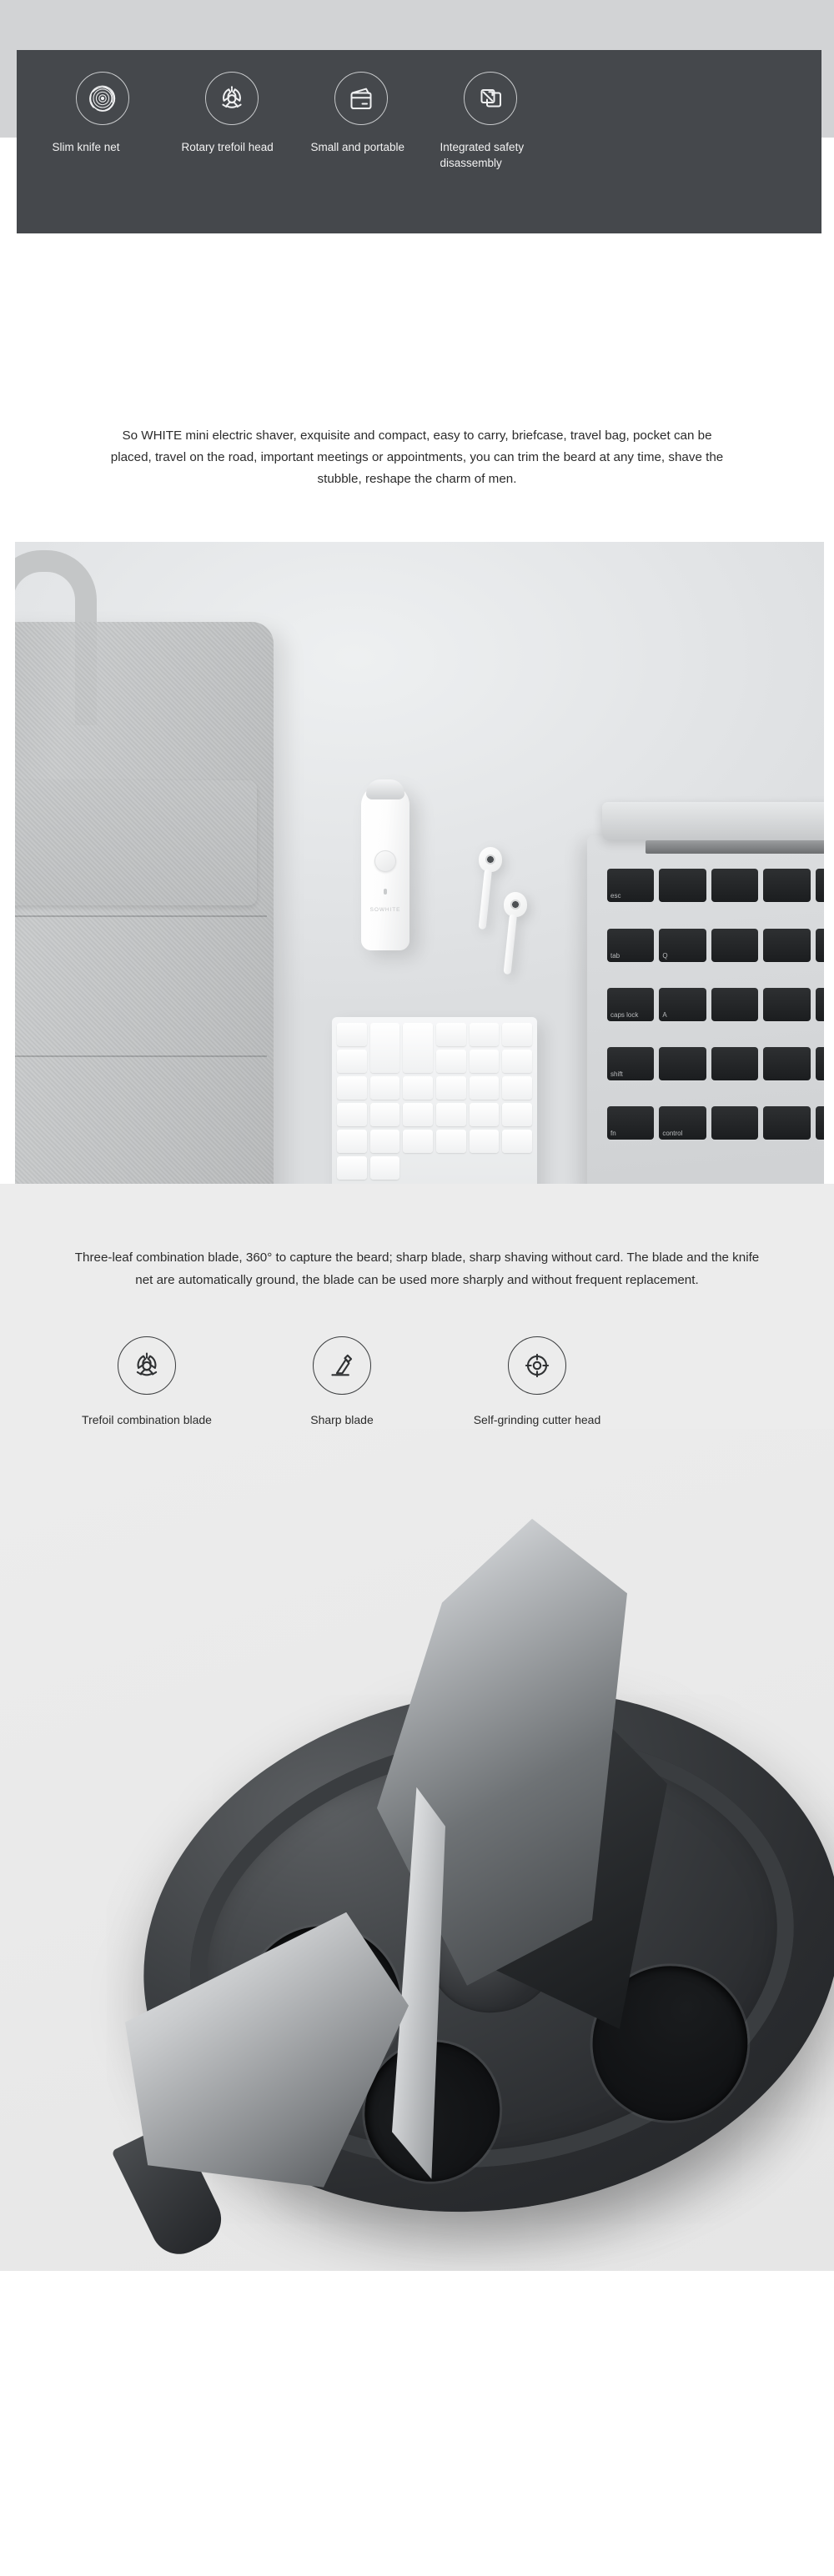 This screenshot has height=2576, width=834. What do you see at coordinates (136, 843) in the screenshot?
I see `sleeve-front-pocket` at bounding box center [136, 843].